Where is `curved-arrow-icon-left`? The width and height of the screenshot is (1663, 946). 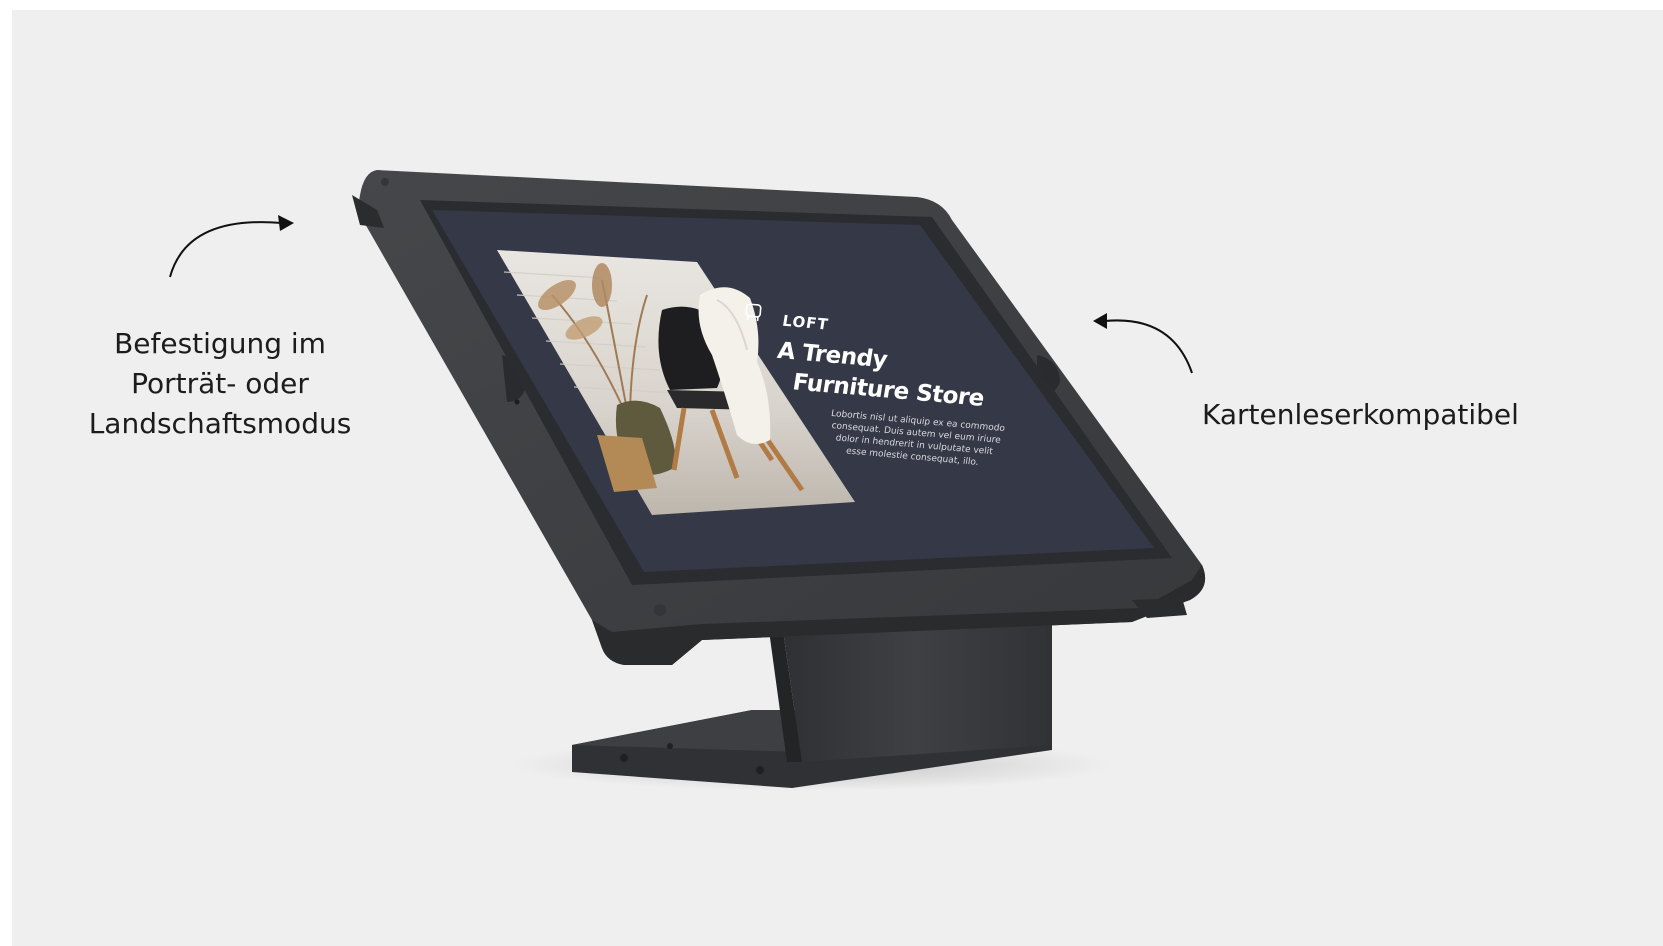 curved-arrow-icon-left is located at coordinates (231, 246).